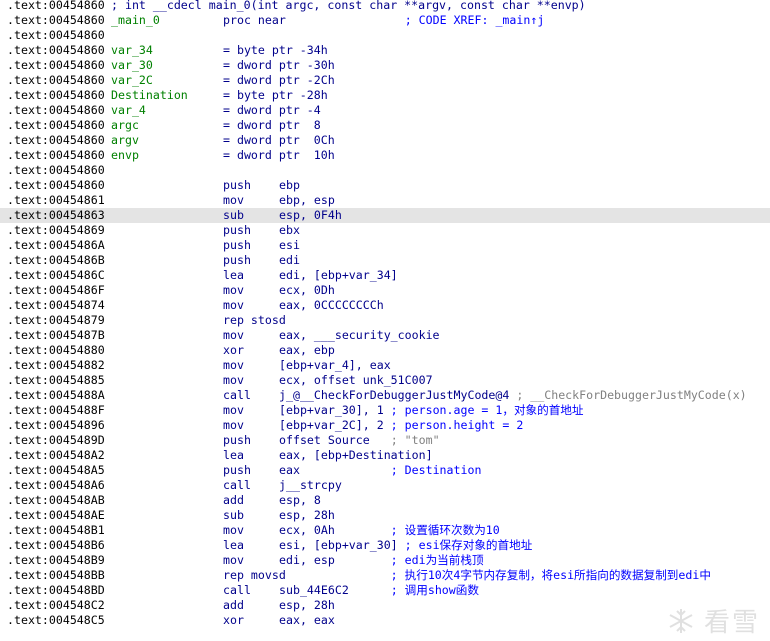 This screenshot has height=641, width=770. I want to click on listing-line: .text:00454860 envp = dword ptr 10h, so click(385, 155).